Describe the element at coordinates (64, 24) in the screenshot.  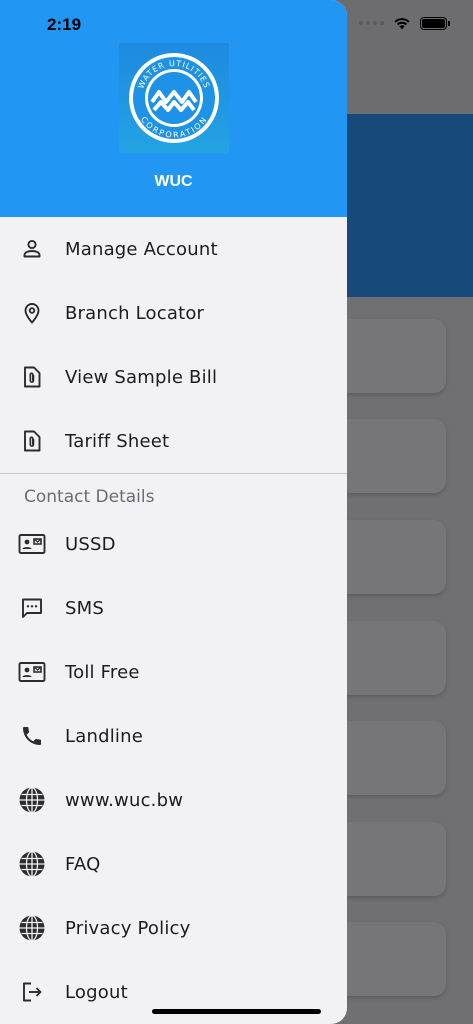
I see `status-time: 2:19` at that location.